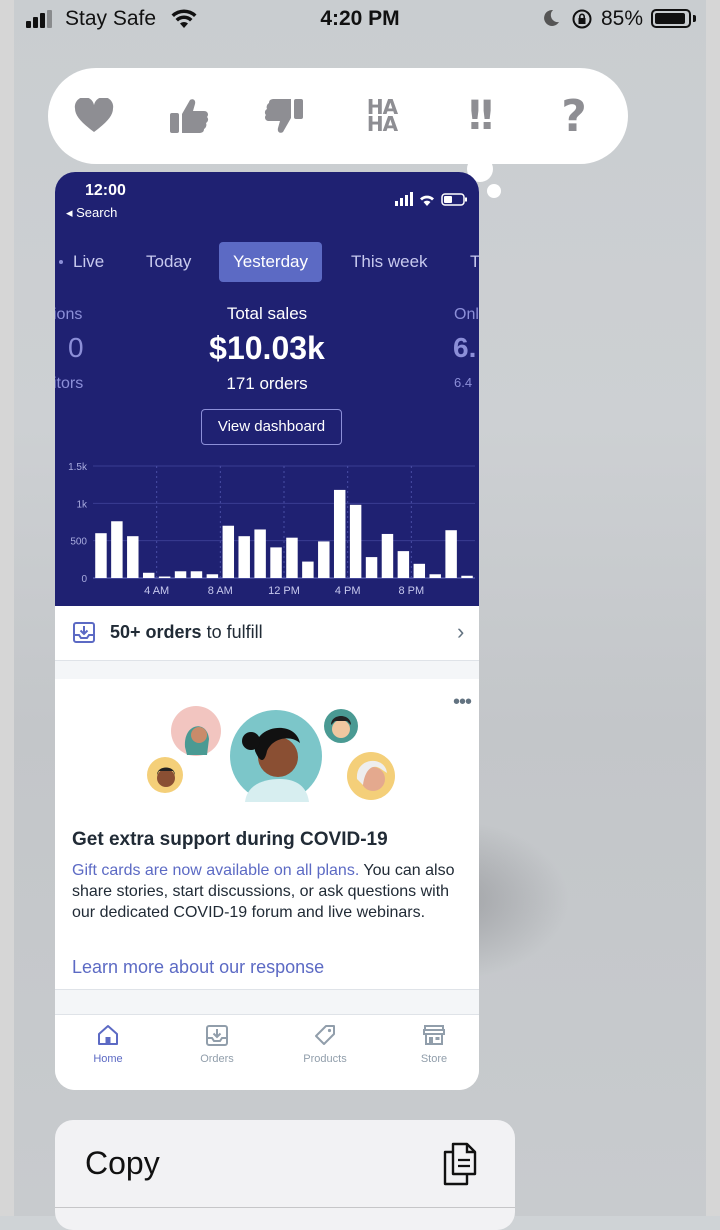  What do you see at coordinates (389, 262) in the screenshot?
I see `tab-this-week: This week` at bounding box center [389, 262].